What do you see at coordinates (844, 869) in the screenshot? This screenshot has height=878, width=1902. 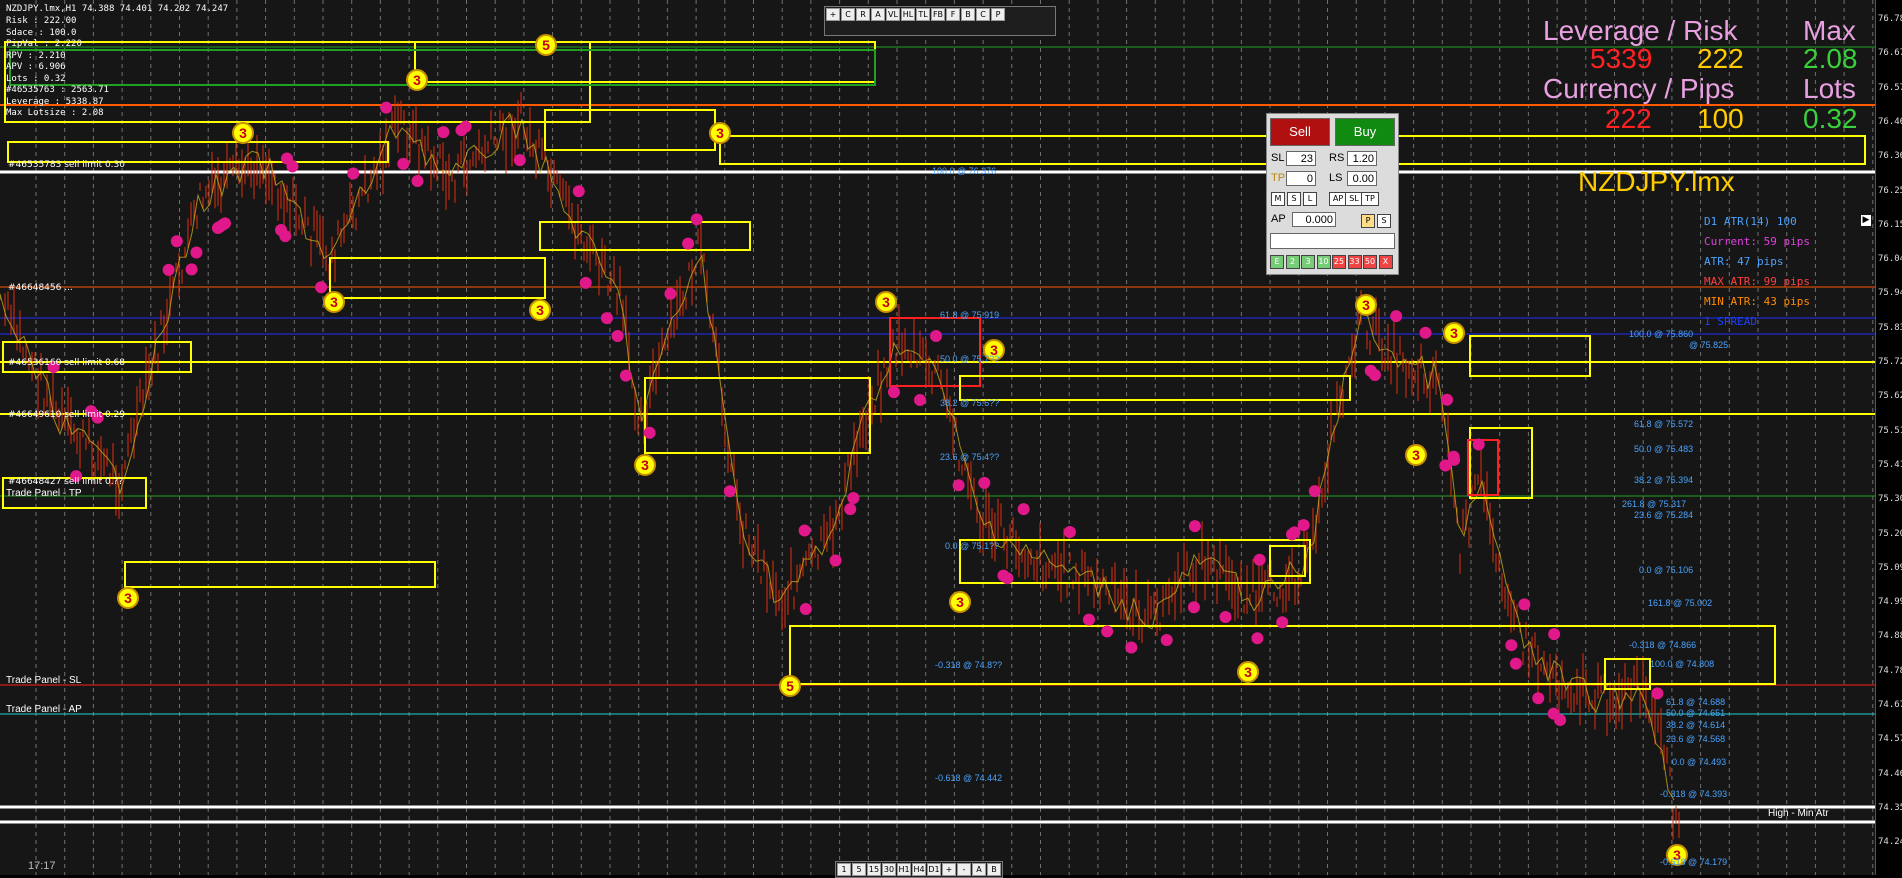 I see `timeframe-button: 1` at bounding box center [844, 869].